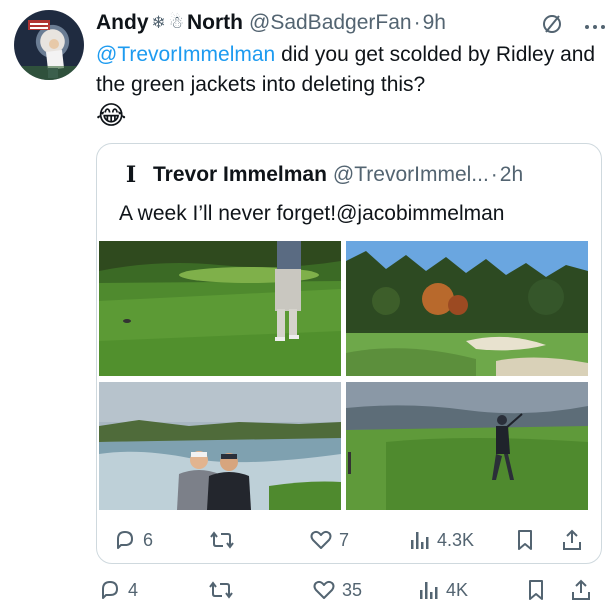 This screenshot has width=616, height=616. Describe the element at coordinates (456, 539) in the screenshot. I see `quoted-views-count: 4.3K` at that location.